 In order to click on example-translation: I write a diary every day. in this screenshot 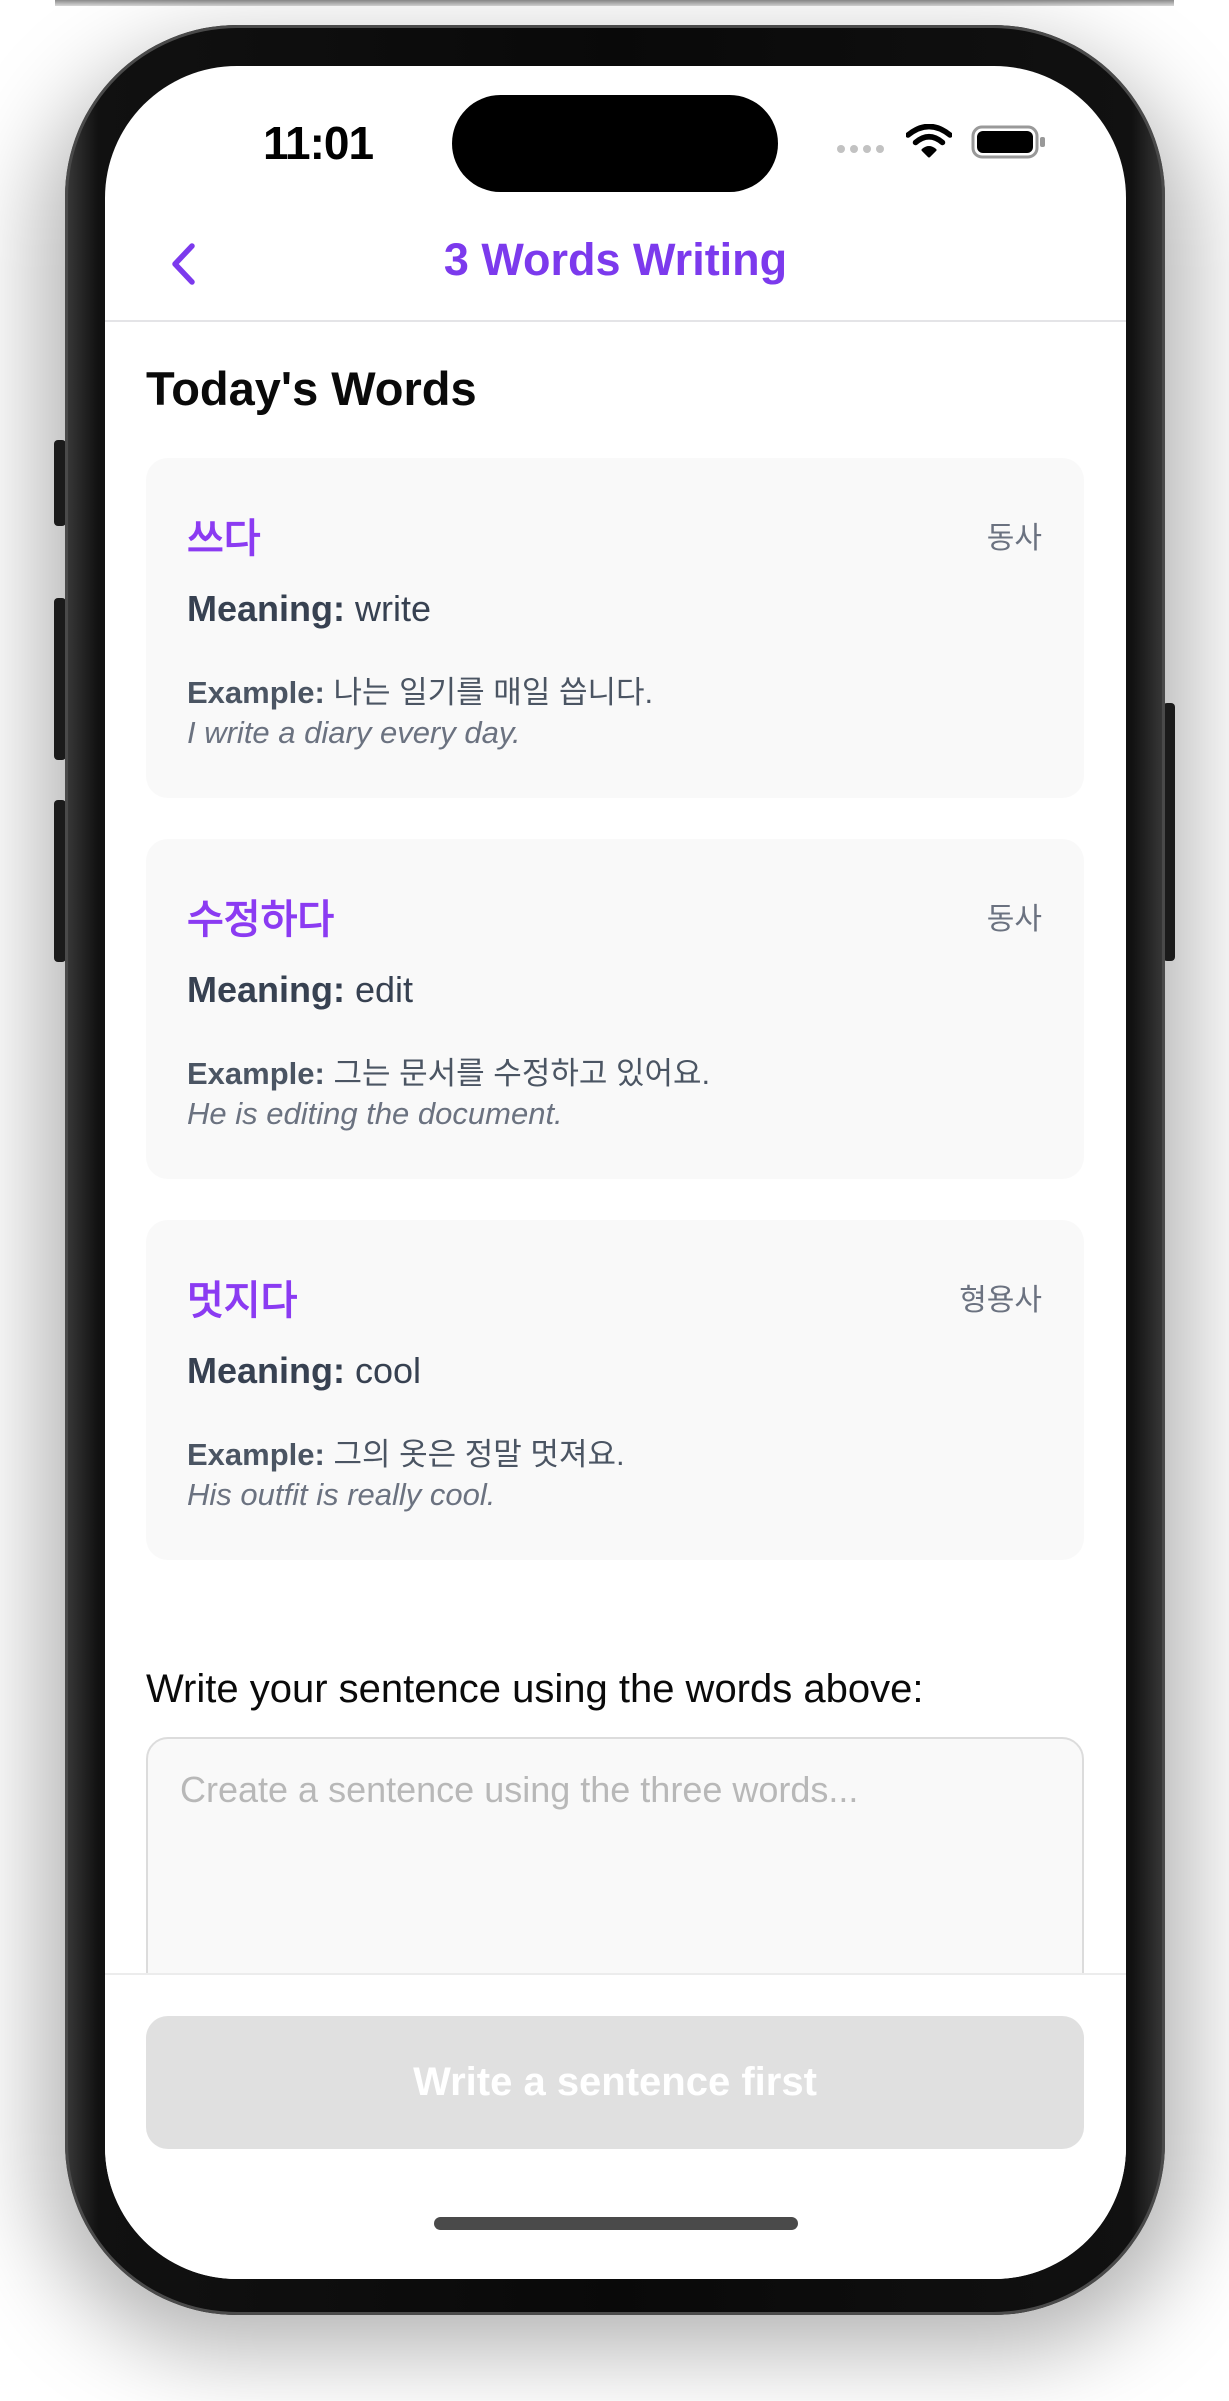, I will do `click(354, 732)`.